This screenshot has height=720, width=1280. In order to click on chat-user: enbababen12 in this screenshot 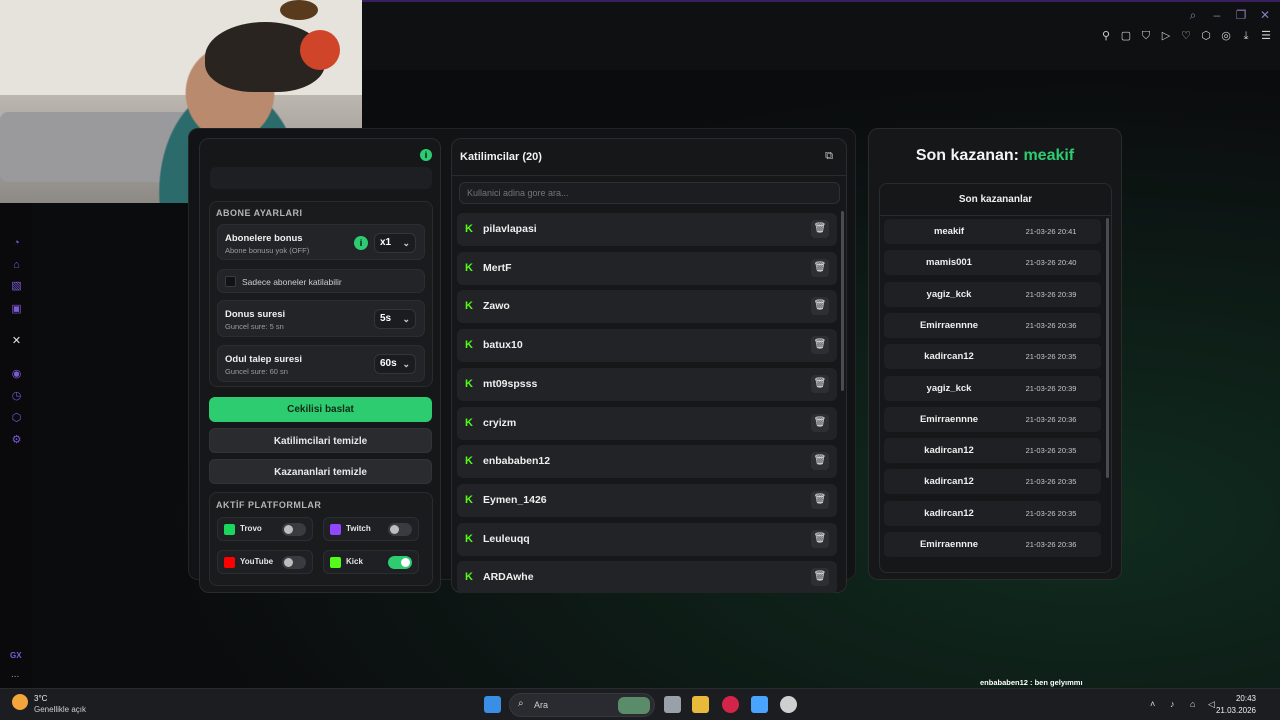, I will do `click(1004, 682)`.